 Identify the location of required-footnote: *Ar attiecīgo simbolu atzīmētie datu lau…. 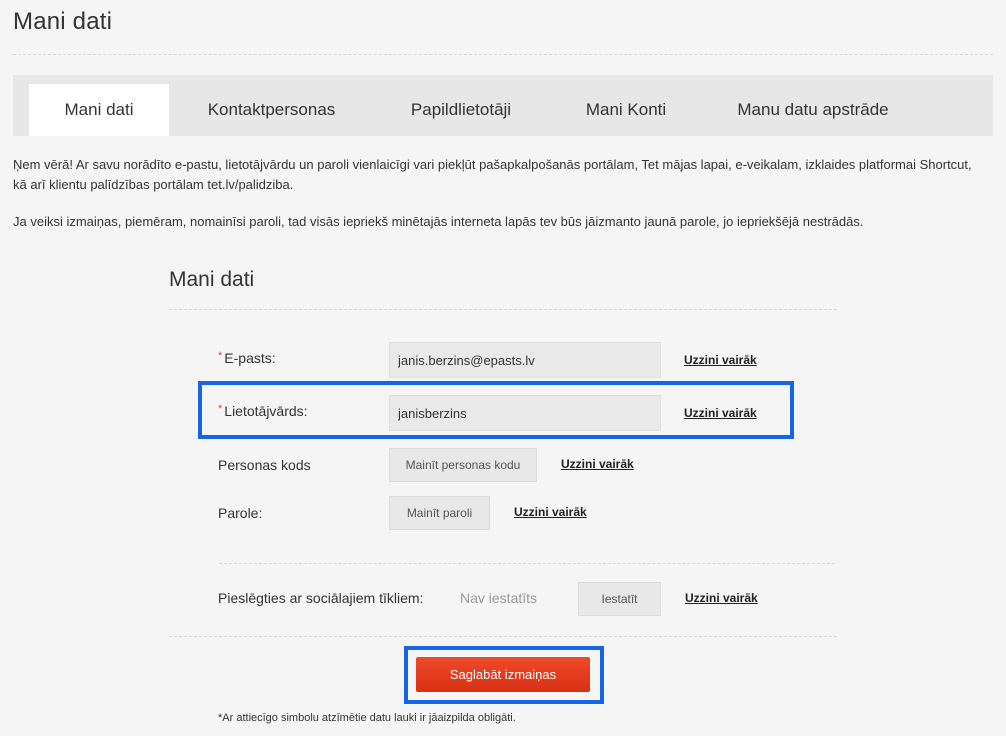
(367, 718).